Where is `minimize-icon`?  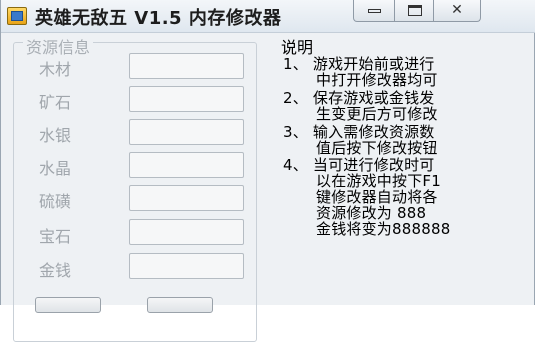
minimize-icon is located at coordinates (374, 11).